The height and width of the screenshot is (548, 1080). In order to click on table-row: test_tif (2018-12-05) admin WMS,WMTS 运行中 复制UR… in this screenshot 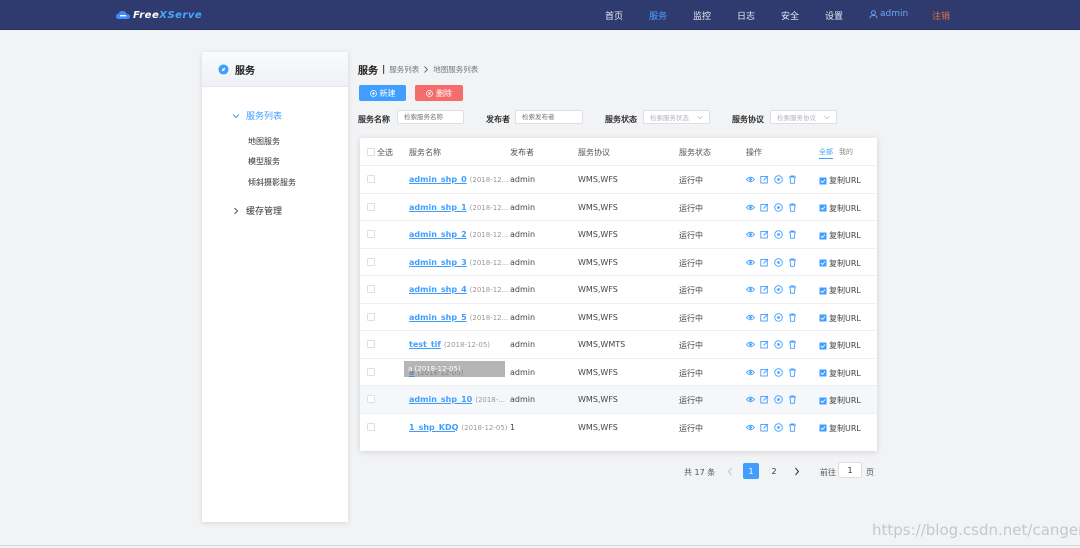, I will do `click(618, 344)`.